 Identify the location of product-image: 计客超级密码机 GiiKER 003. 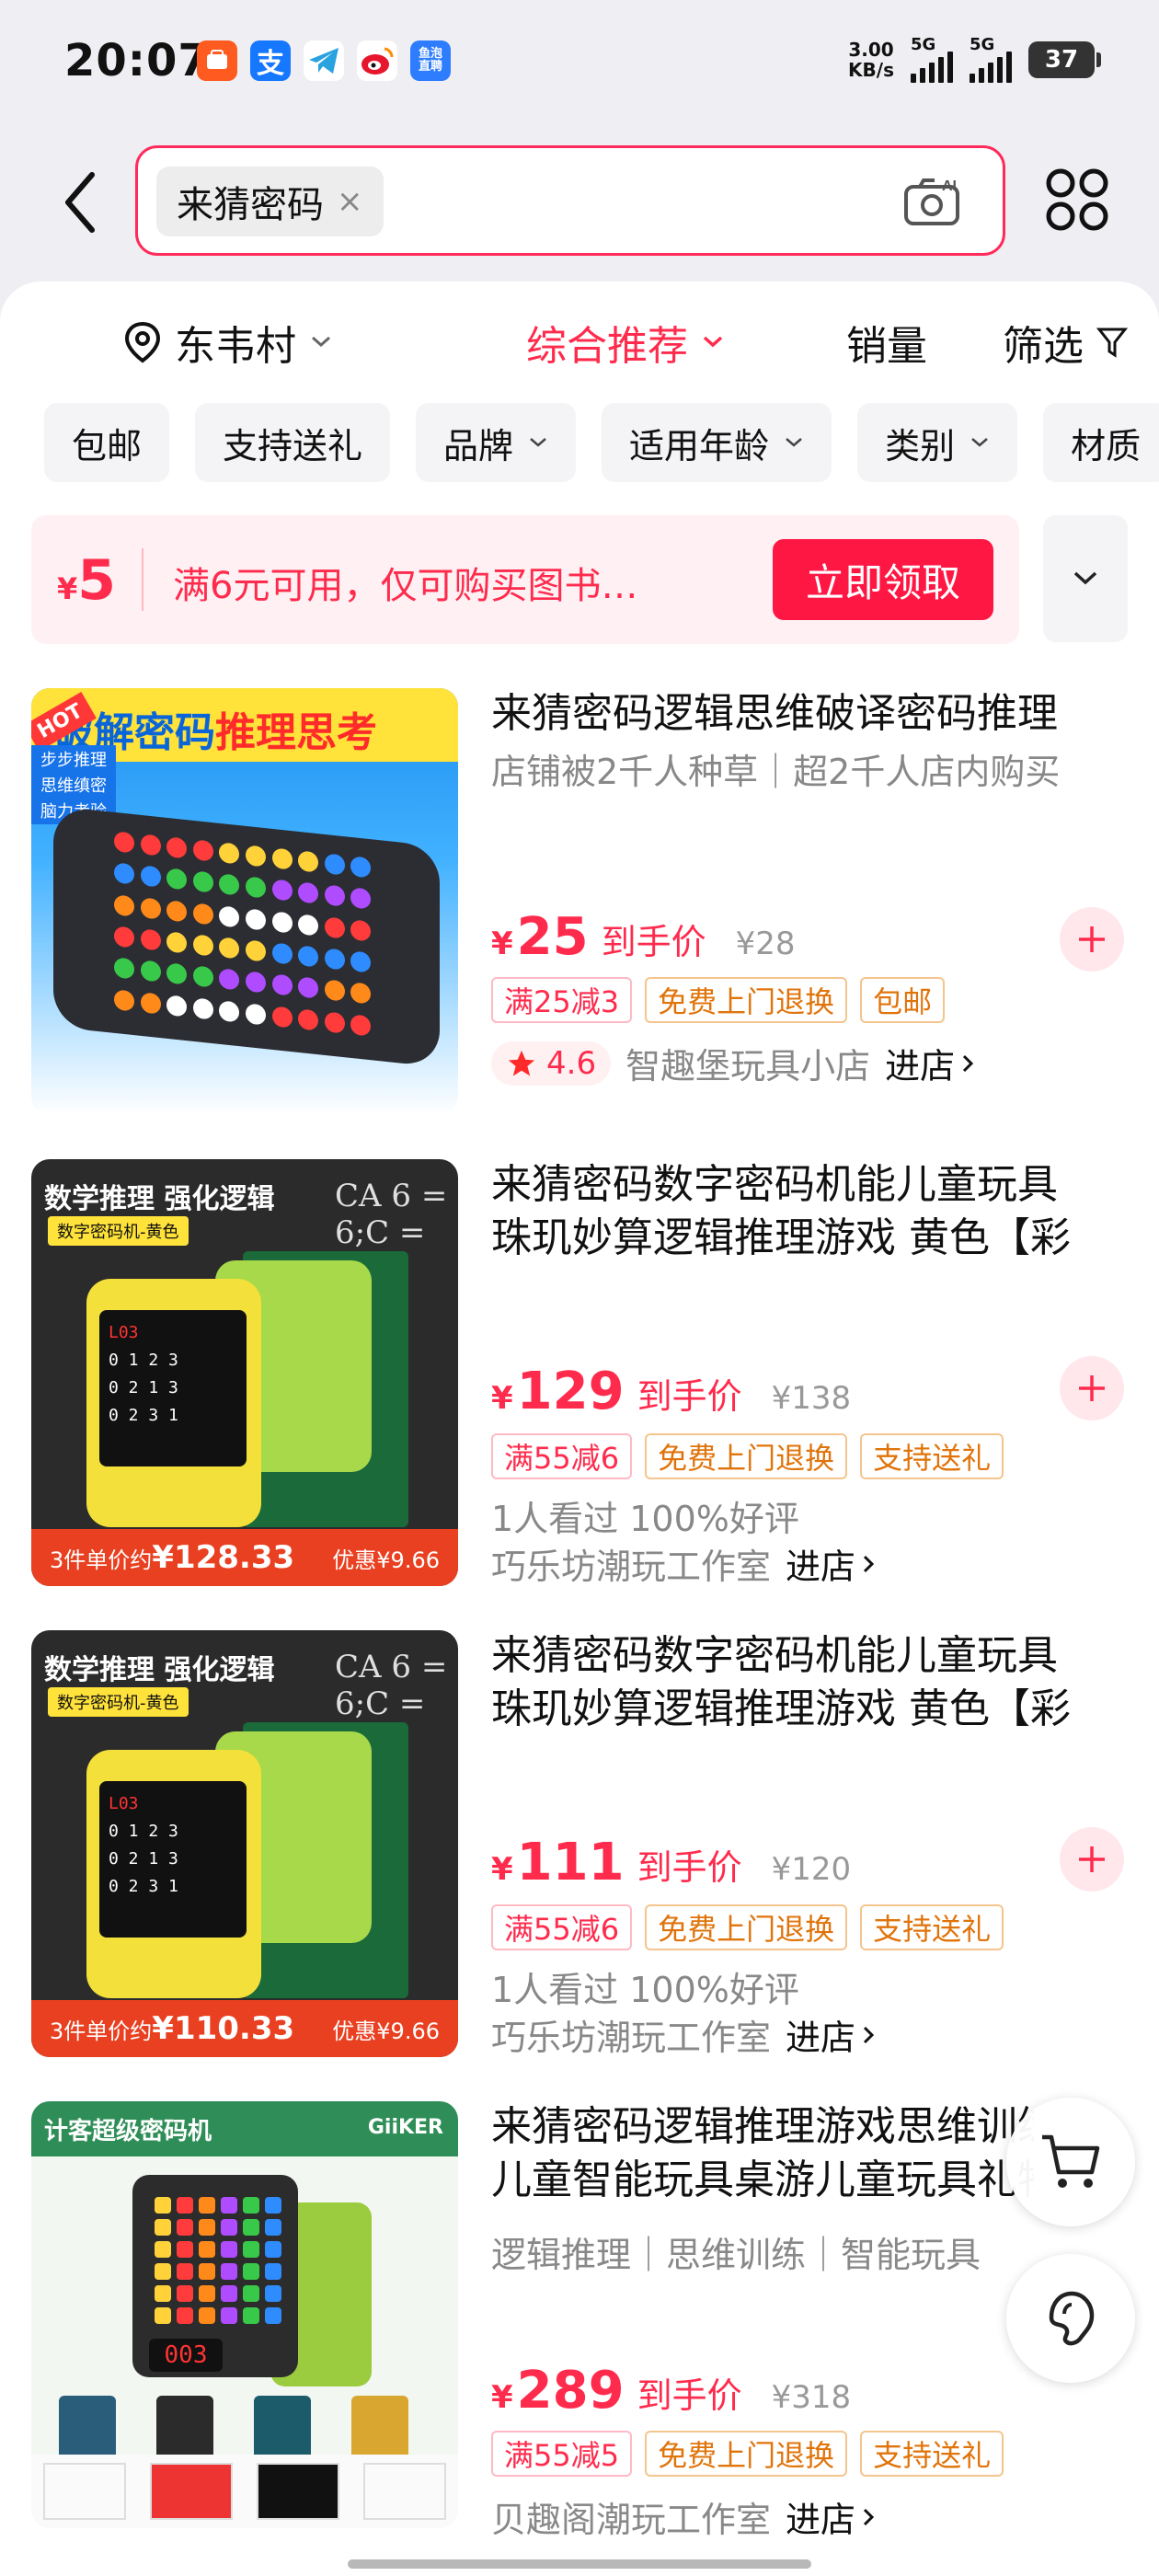
(244, 2314).